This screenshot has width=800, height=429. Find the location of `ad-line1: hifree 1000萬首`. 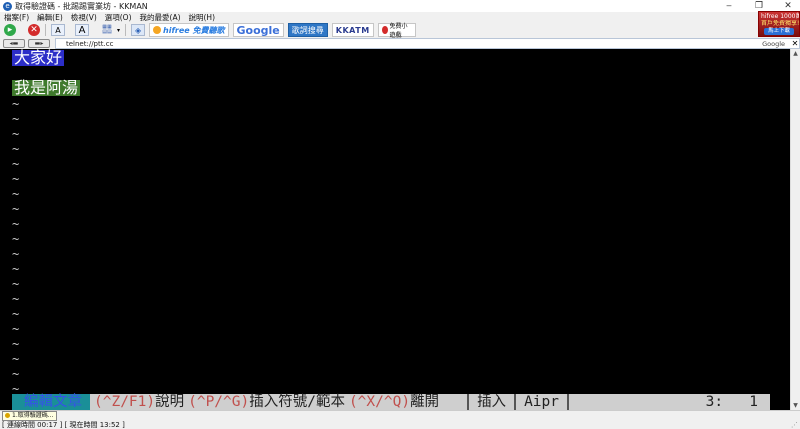

ad-line1: hifree 1000萬首 is located at coordinates (780, 16).